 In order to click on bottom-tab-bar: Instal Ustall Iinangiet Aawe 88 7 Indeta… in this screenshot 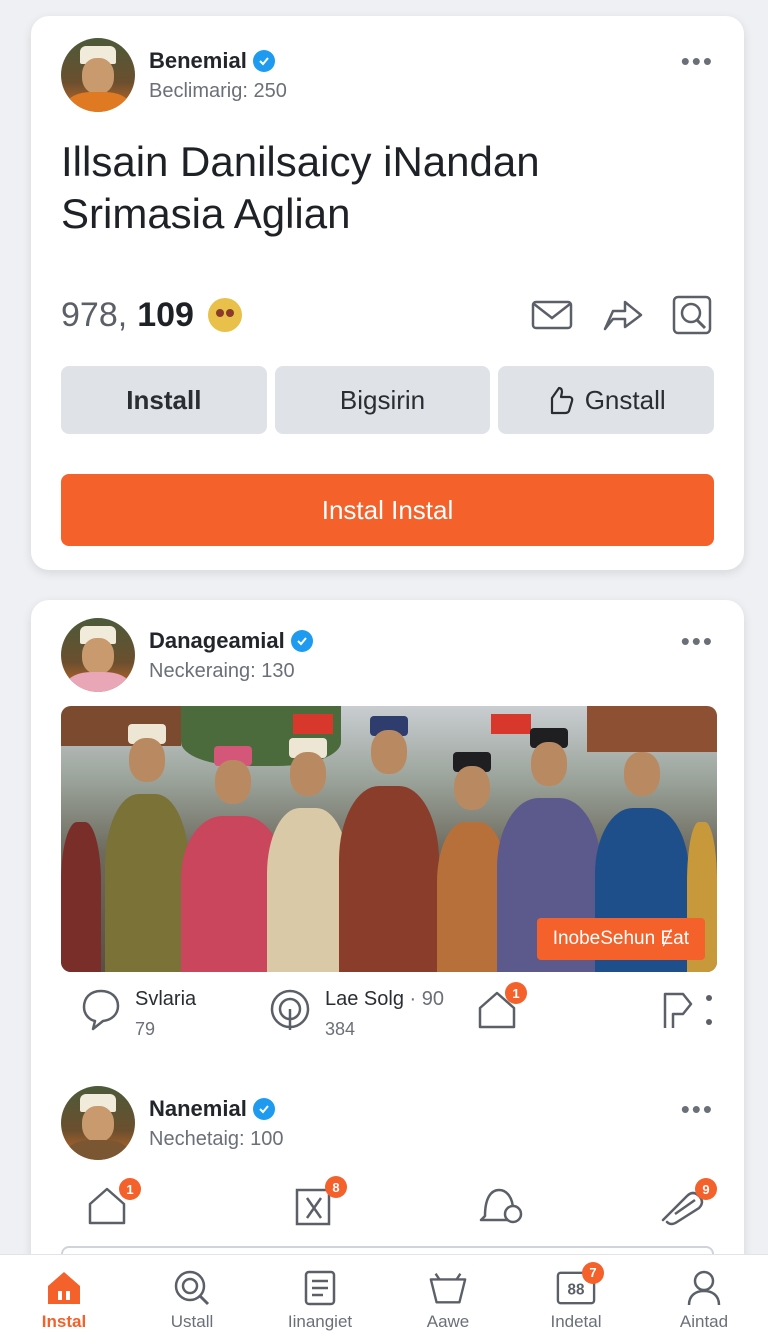, I will do `click(384, 1299)`.